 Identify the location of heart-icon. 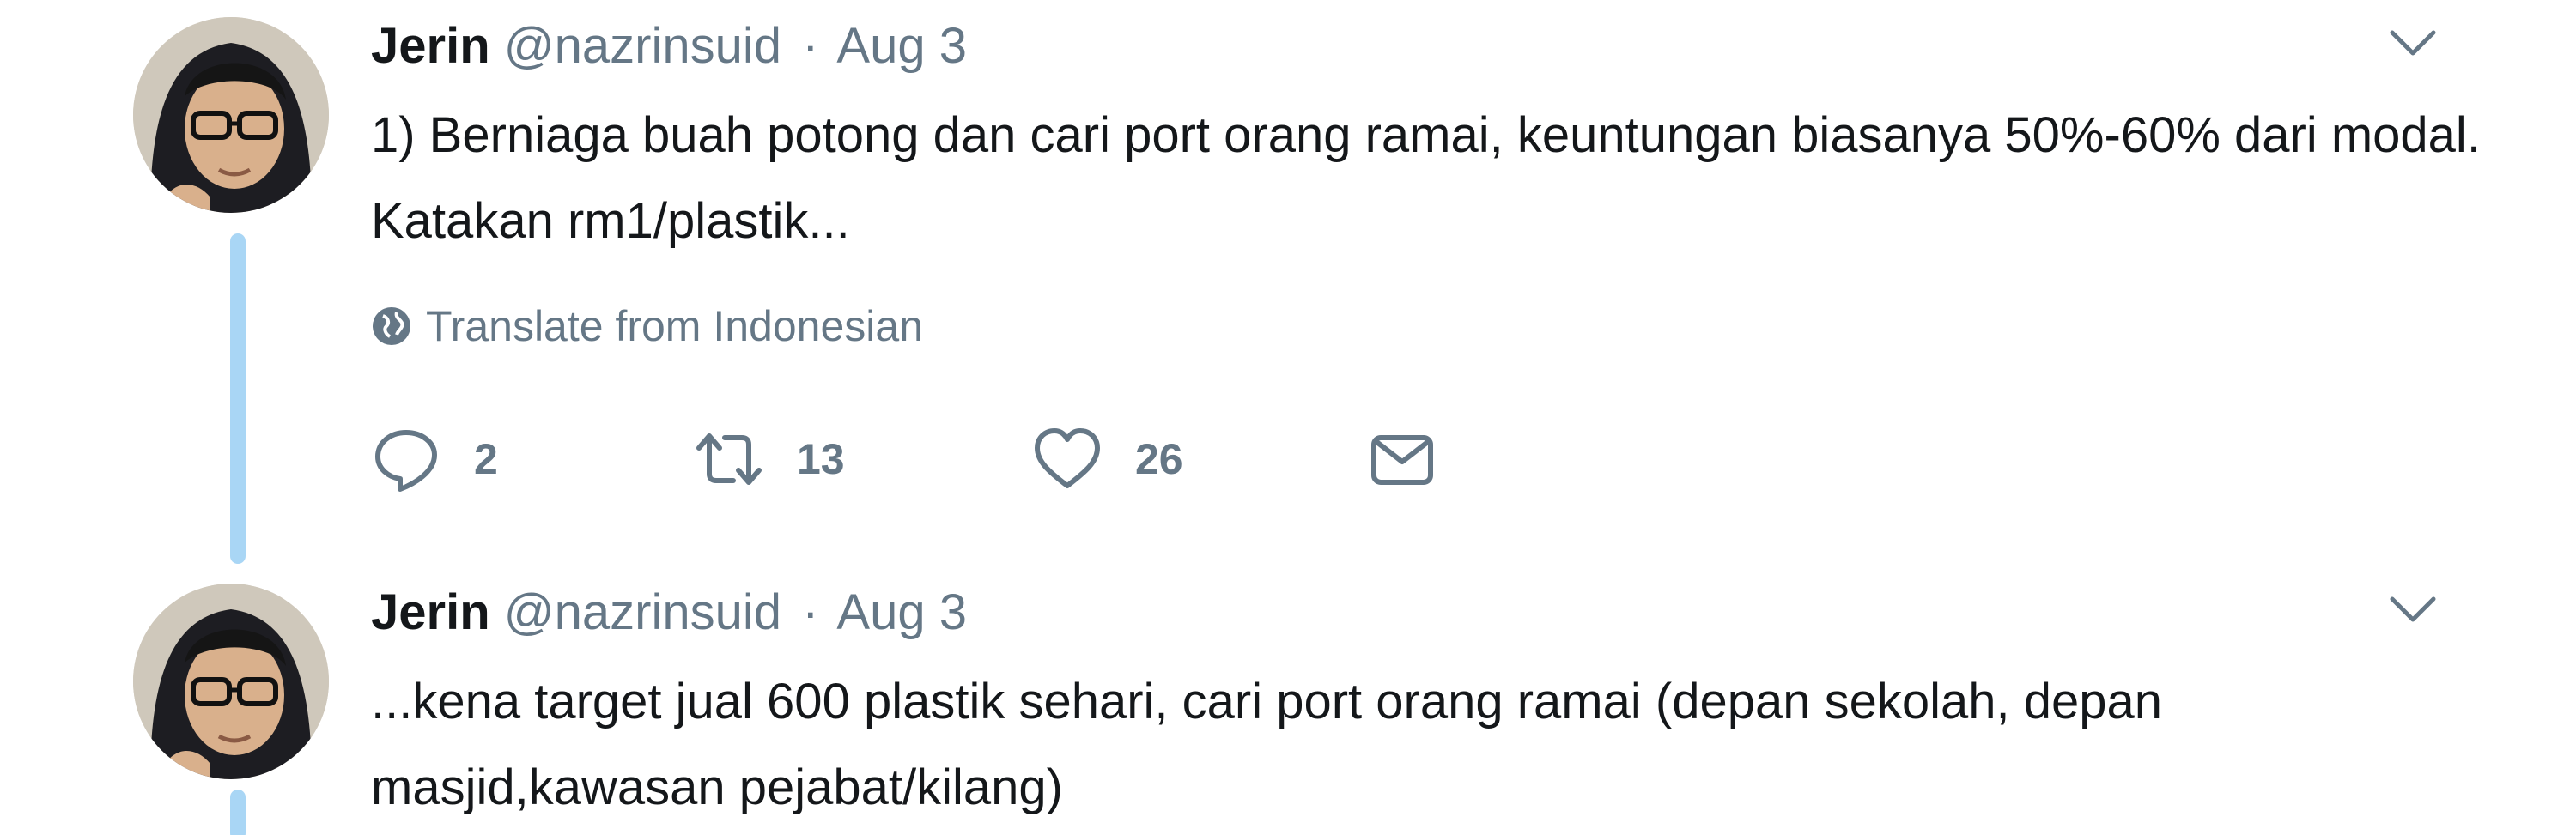
(1067, 458).